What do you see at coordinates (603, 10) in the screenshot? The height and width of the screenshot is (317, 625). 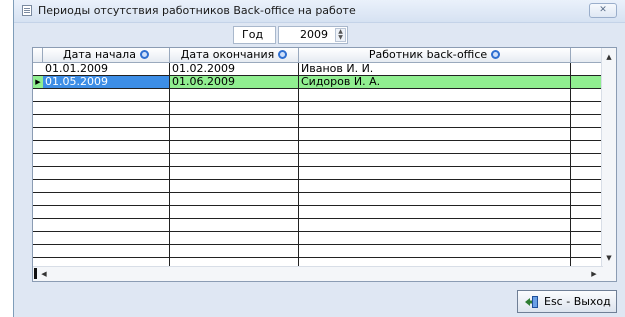 I see `close-button: ✕` at bounding box center [603, 10].